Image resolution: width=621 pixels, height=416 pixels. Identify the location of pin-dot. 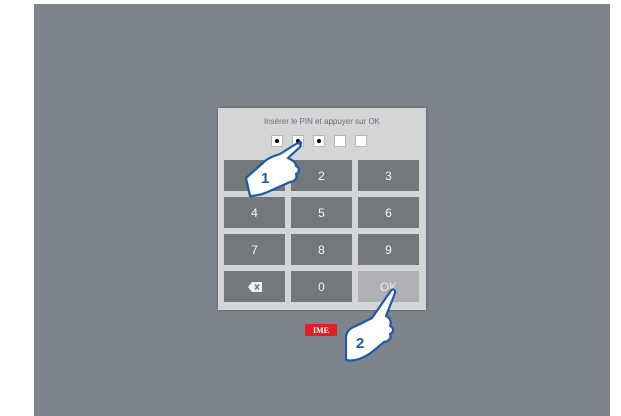
(319, 141).